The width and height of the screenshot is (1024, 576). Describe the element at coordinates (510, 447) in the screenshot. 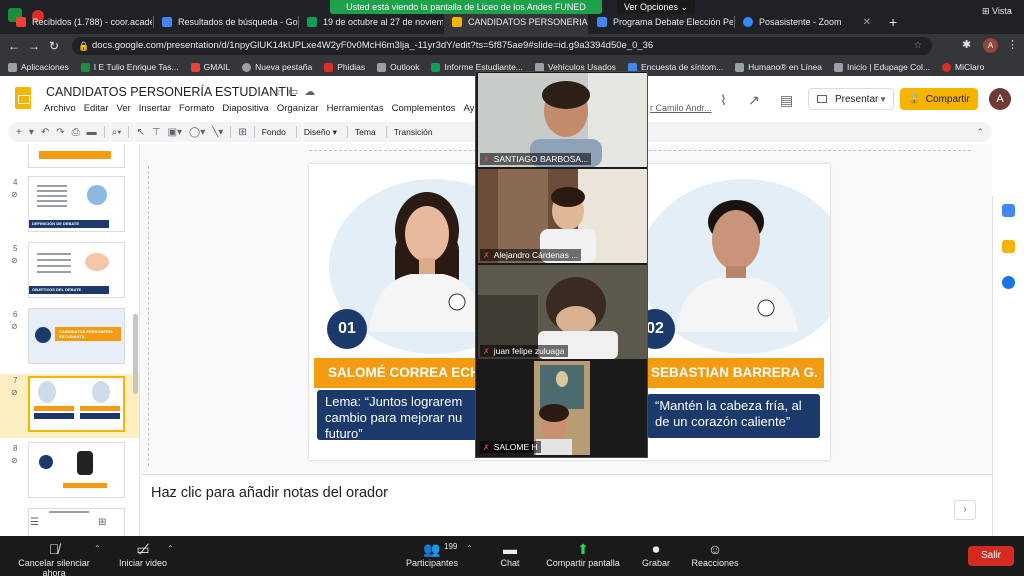

I see `participant-name-label: ✗ SALOME H` at that location.